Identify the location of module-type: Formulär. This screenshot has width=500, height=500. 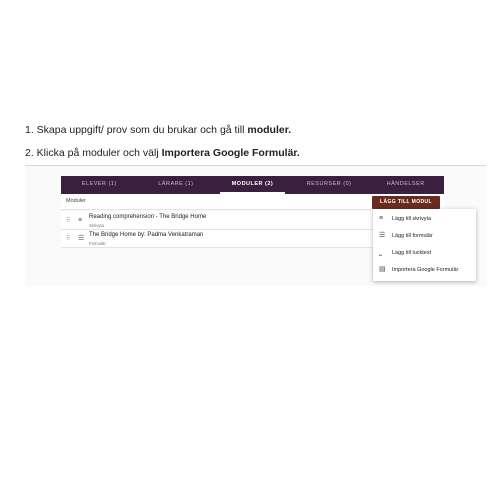
(97, 243).